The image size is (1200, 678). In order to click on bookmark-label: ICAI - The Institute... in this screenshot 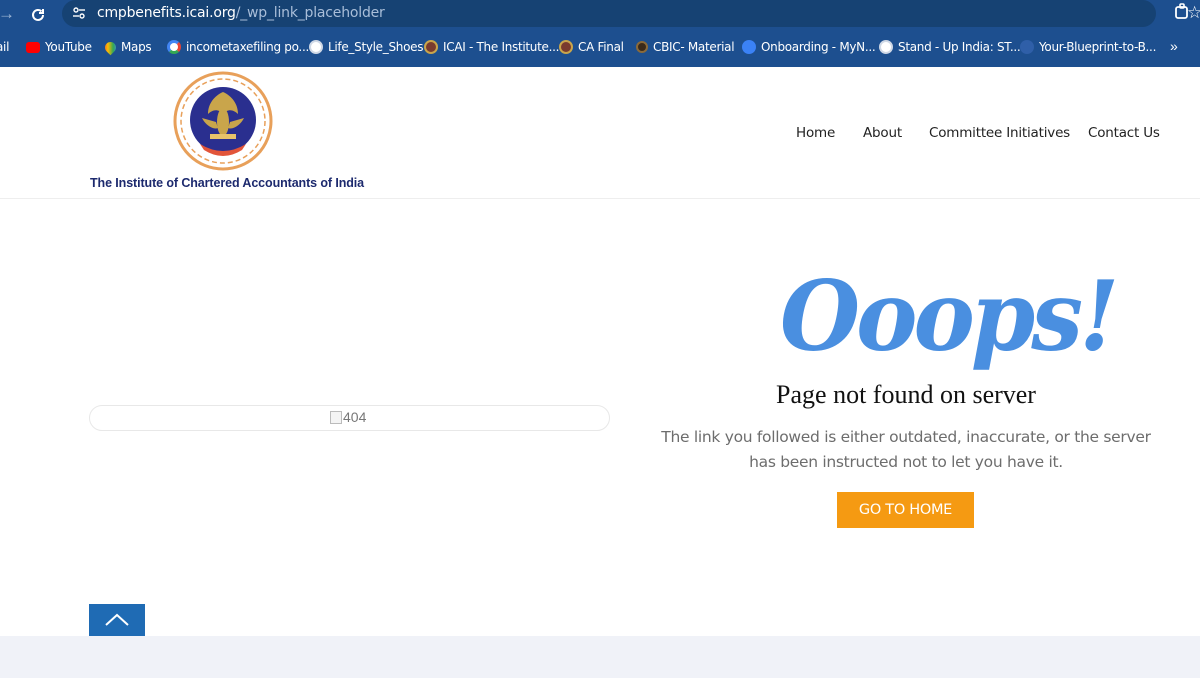, I will do `click(501, 47)`.